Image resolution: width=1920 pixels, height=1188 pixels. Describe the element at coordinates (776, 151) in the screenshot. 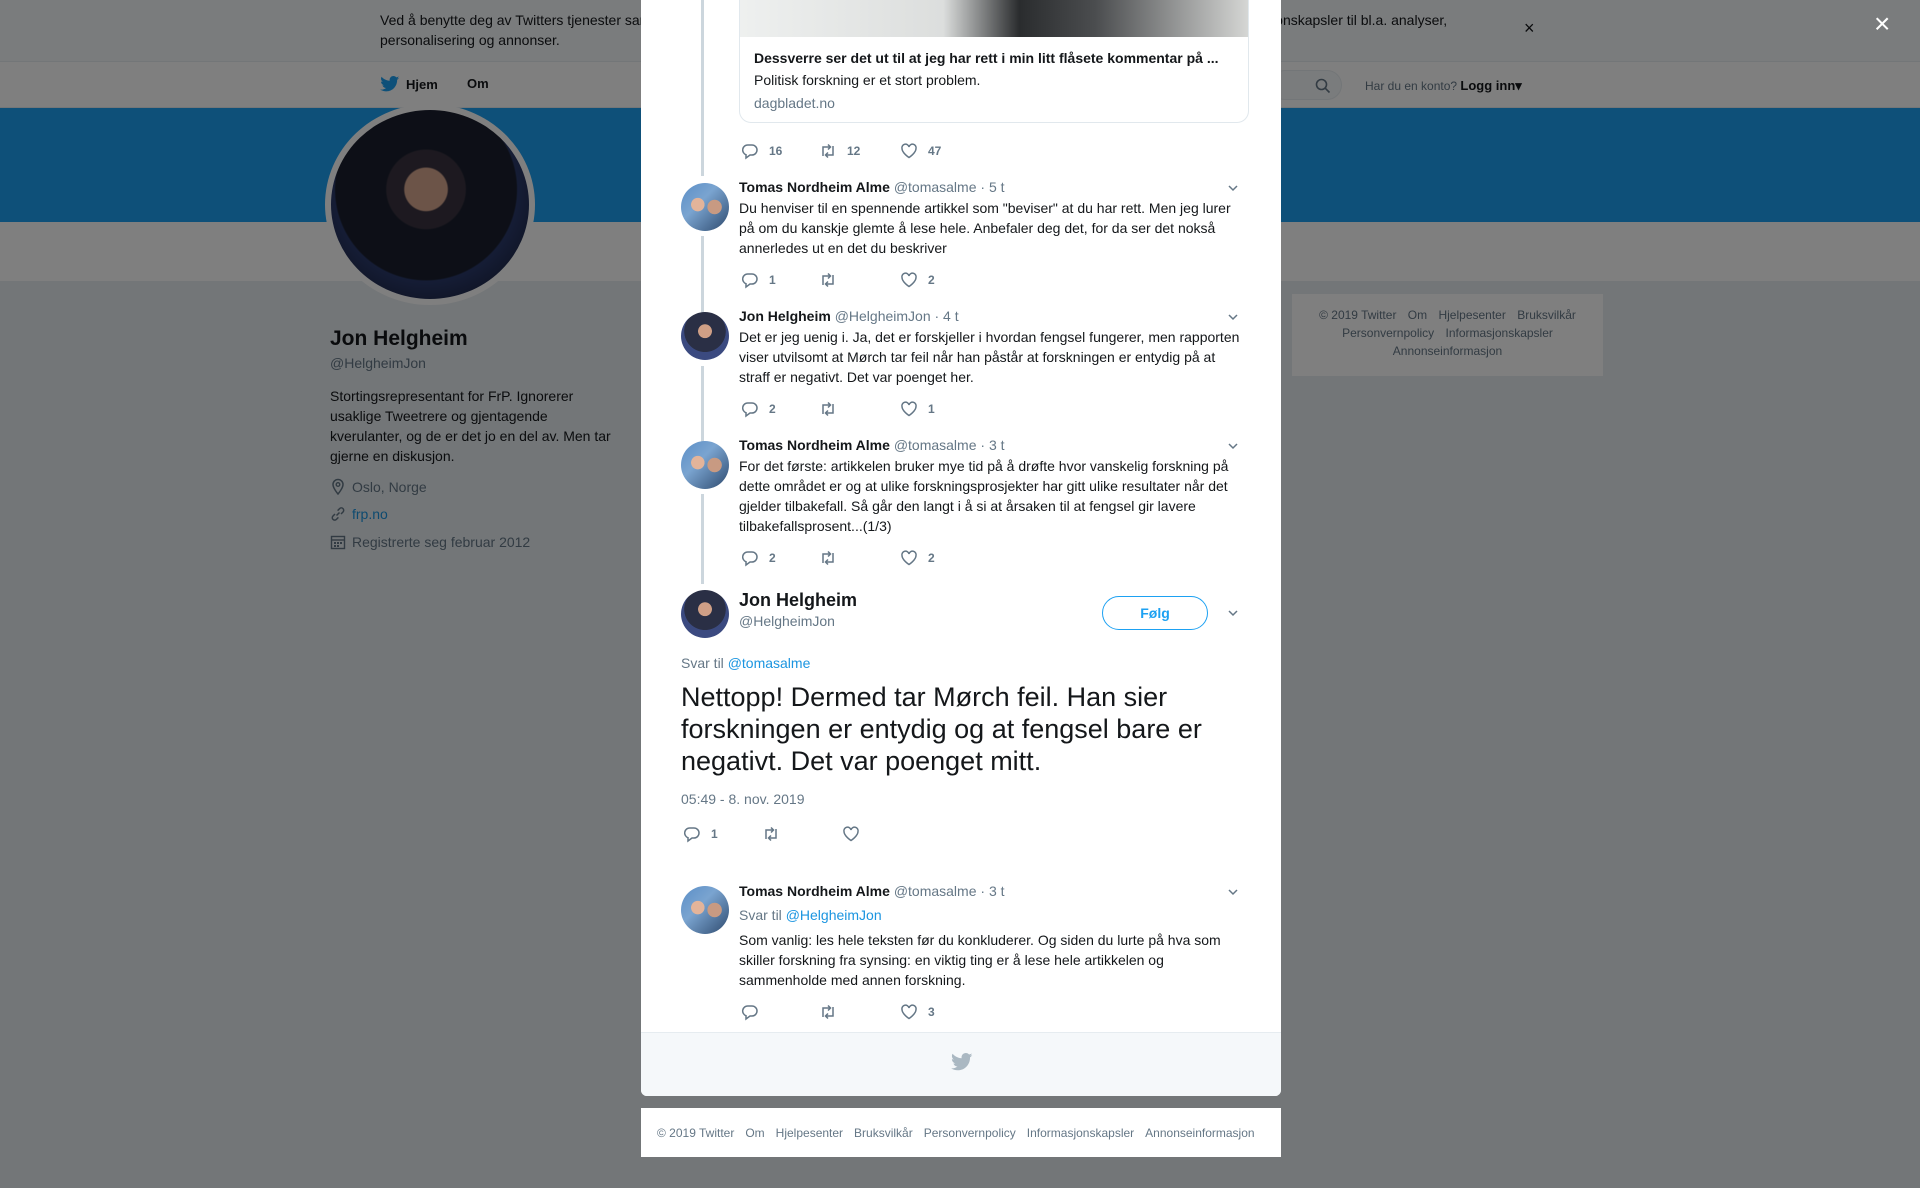

I see `reply-count: 16` at that location.